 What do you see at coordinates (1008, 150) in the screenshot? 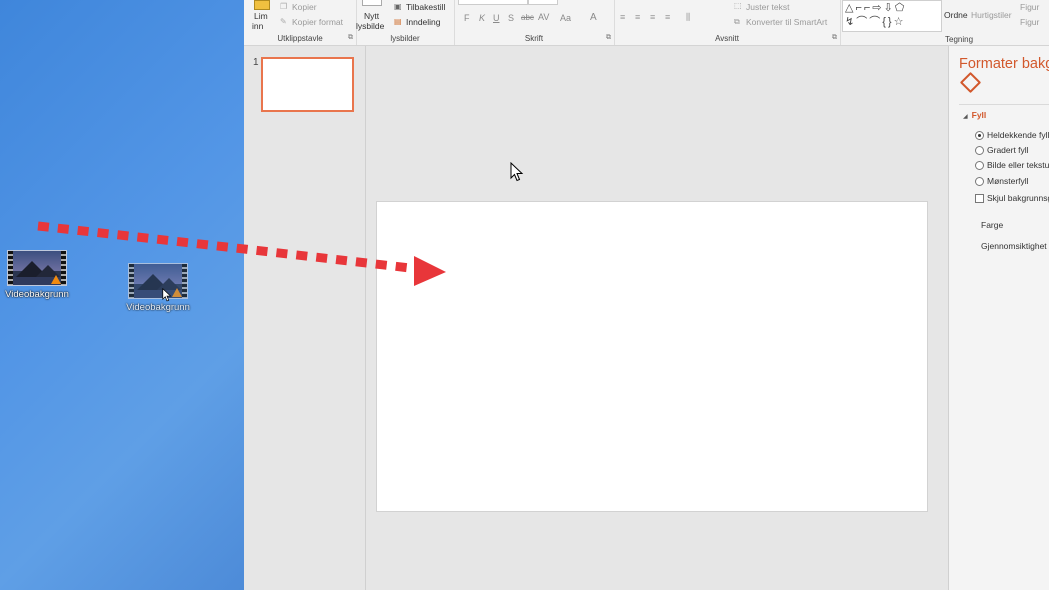
I see `option-label: Gradert fyll` at bounding box center [1008, 150].